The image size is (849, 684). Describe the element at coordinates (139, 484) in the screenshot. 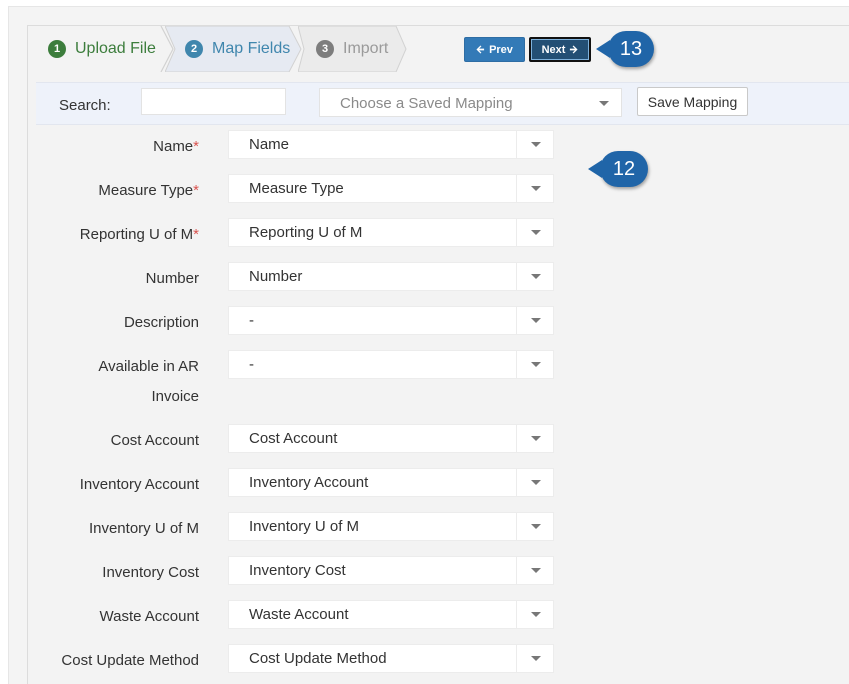

I see `field-label-inventory-account: Inventory Account` at that location.